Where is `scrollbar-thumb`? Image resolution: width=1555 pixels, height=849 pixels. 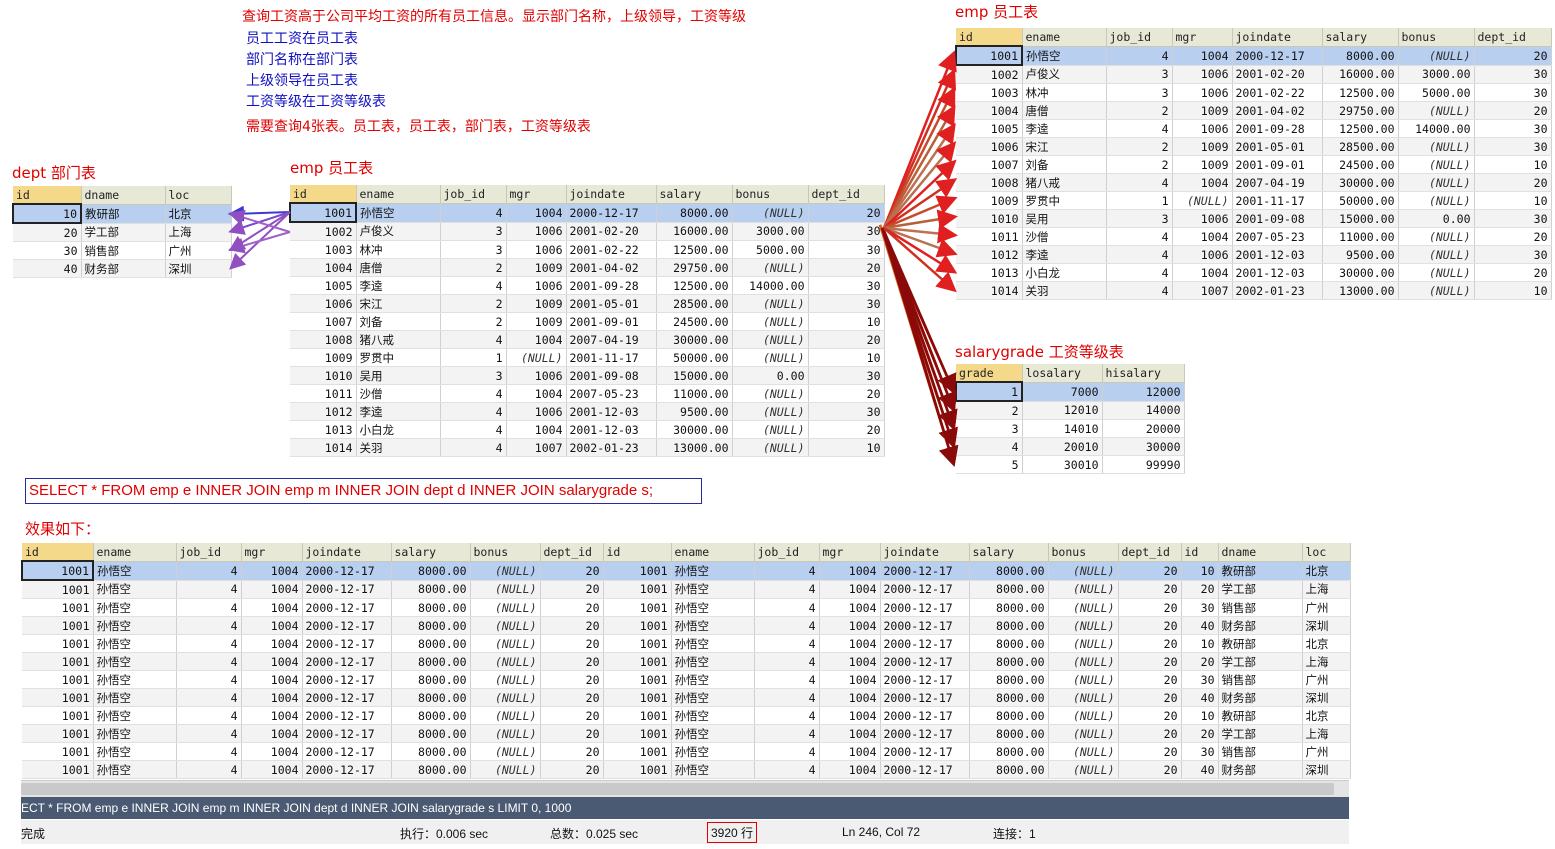
scrollbar-thumb is located at coordinates (677, 789).